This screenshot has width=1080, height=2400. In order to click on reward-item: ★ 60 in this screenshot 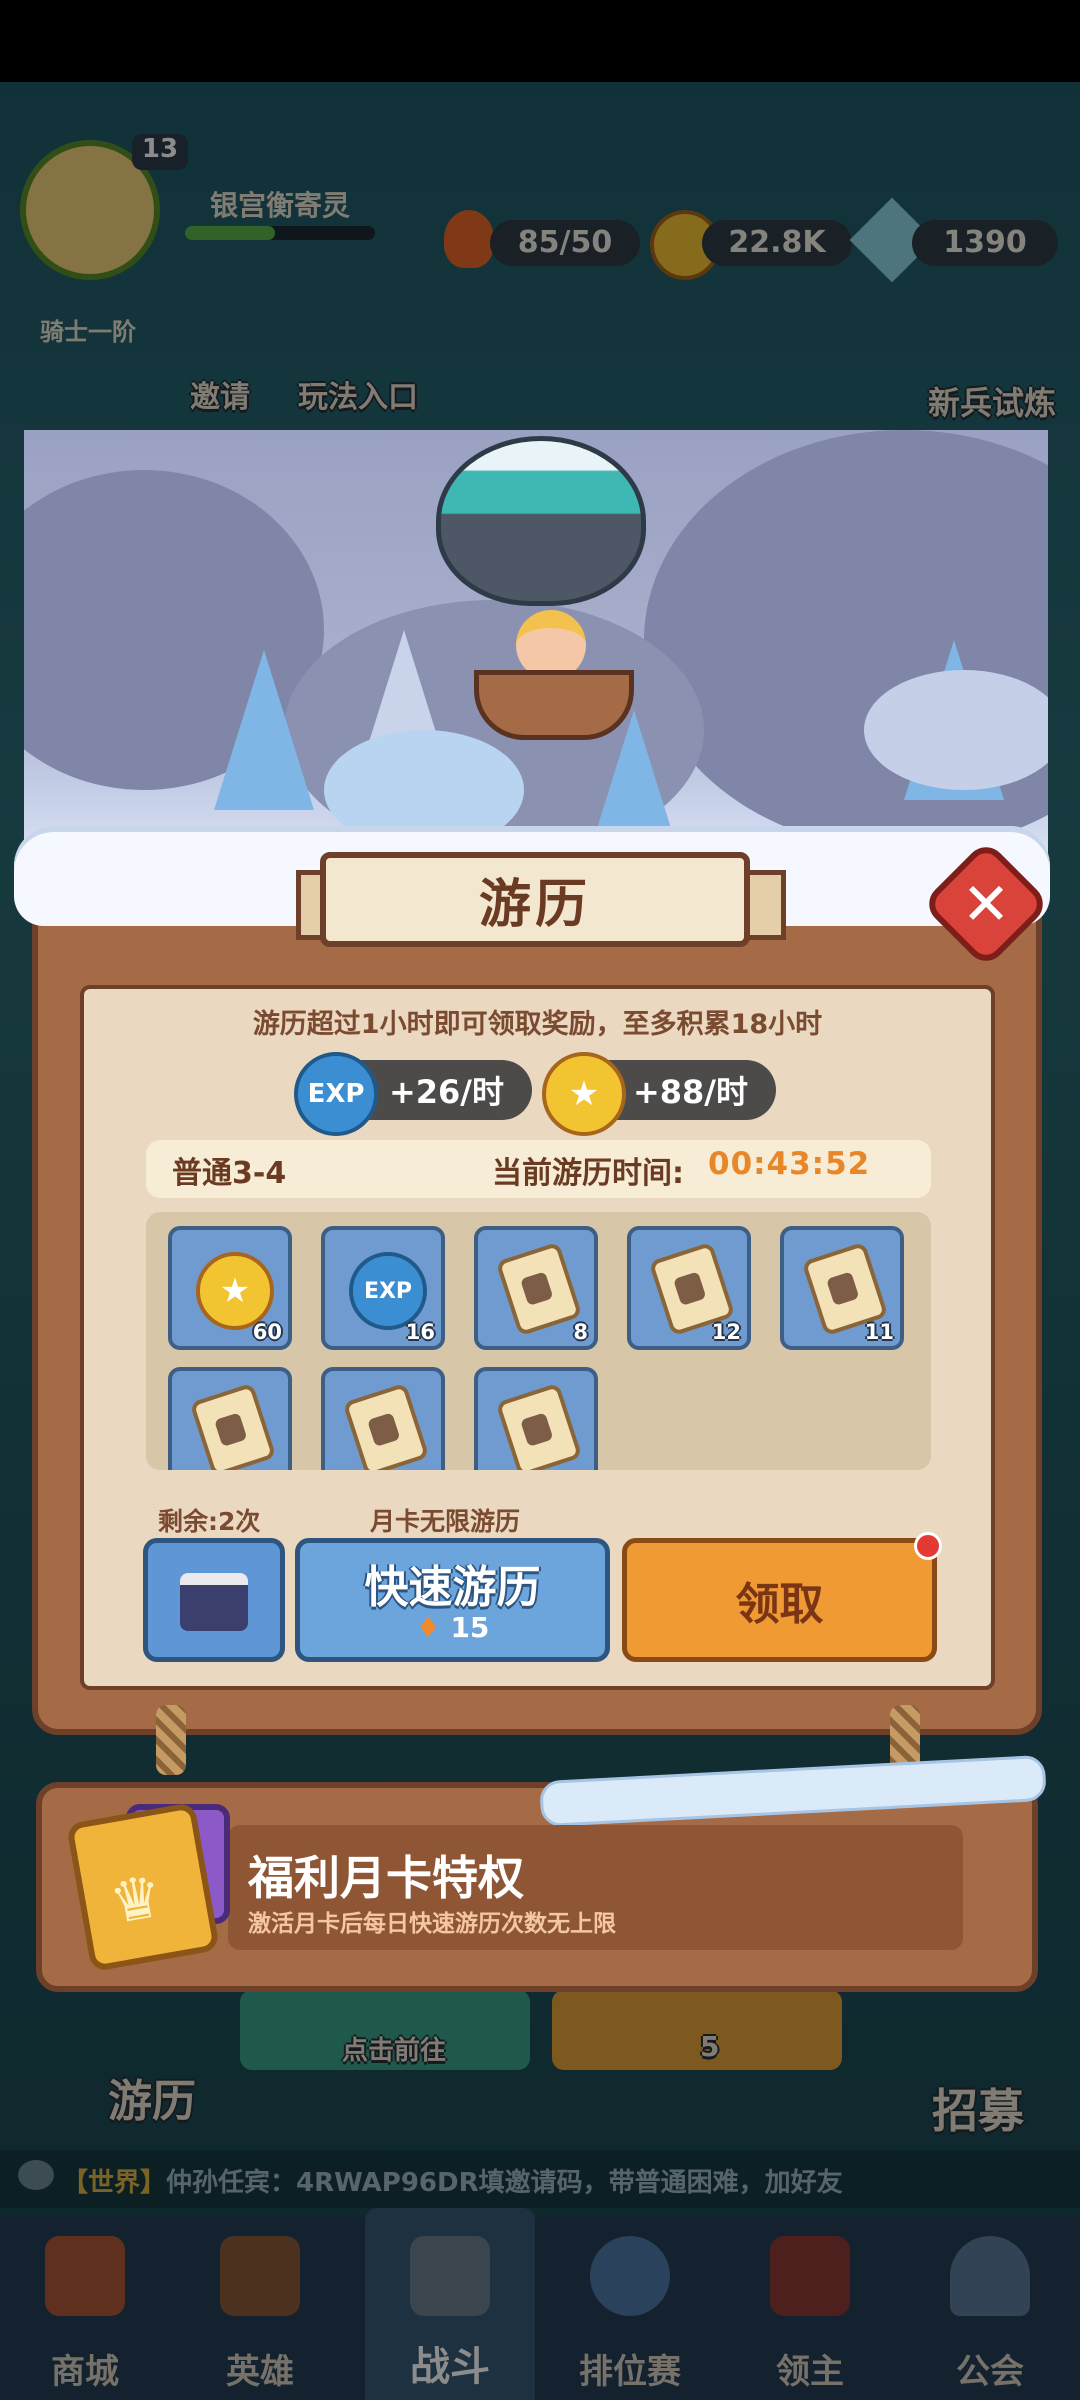, I will do `click(230, 1288)`.